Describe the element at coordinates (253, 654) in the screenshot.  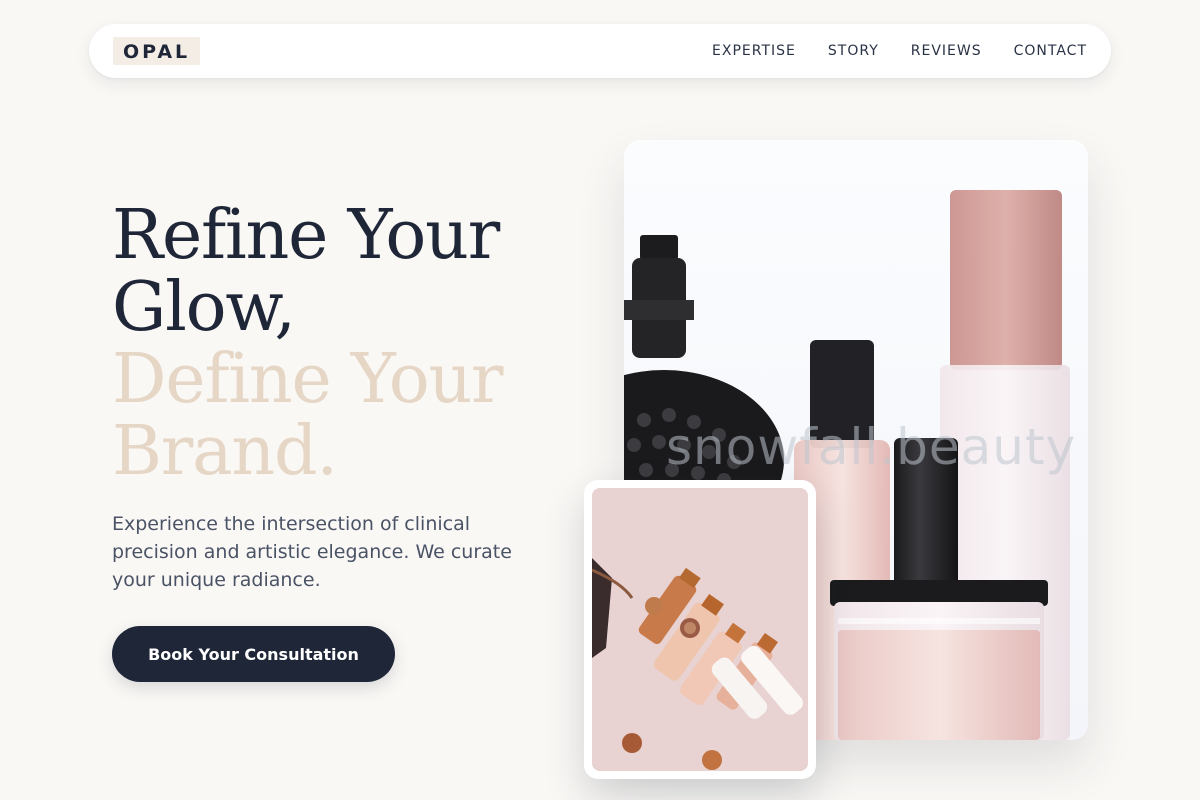
I see `book-consultation-button: Book Your Consultation` at that location.